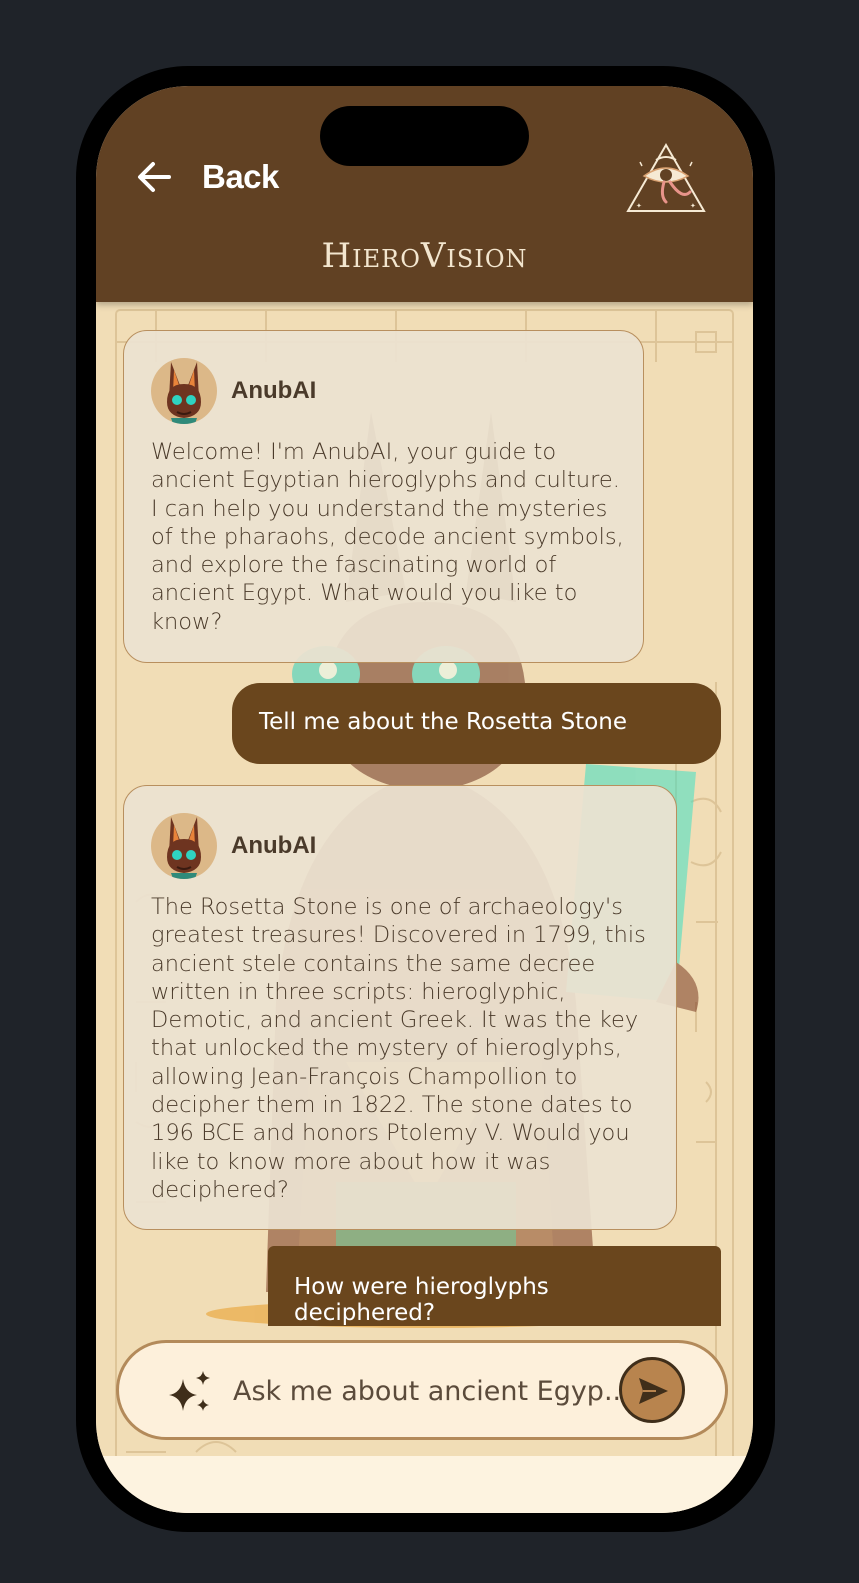  I want to click on send-button, so click(652, 1390).